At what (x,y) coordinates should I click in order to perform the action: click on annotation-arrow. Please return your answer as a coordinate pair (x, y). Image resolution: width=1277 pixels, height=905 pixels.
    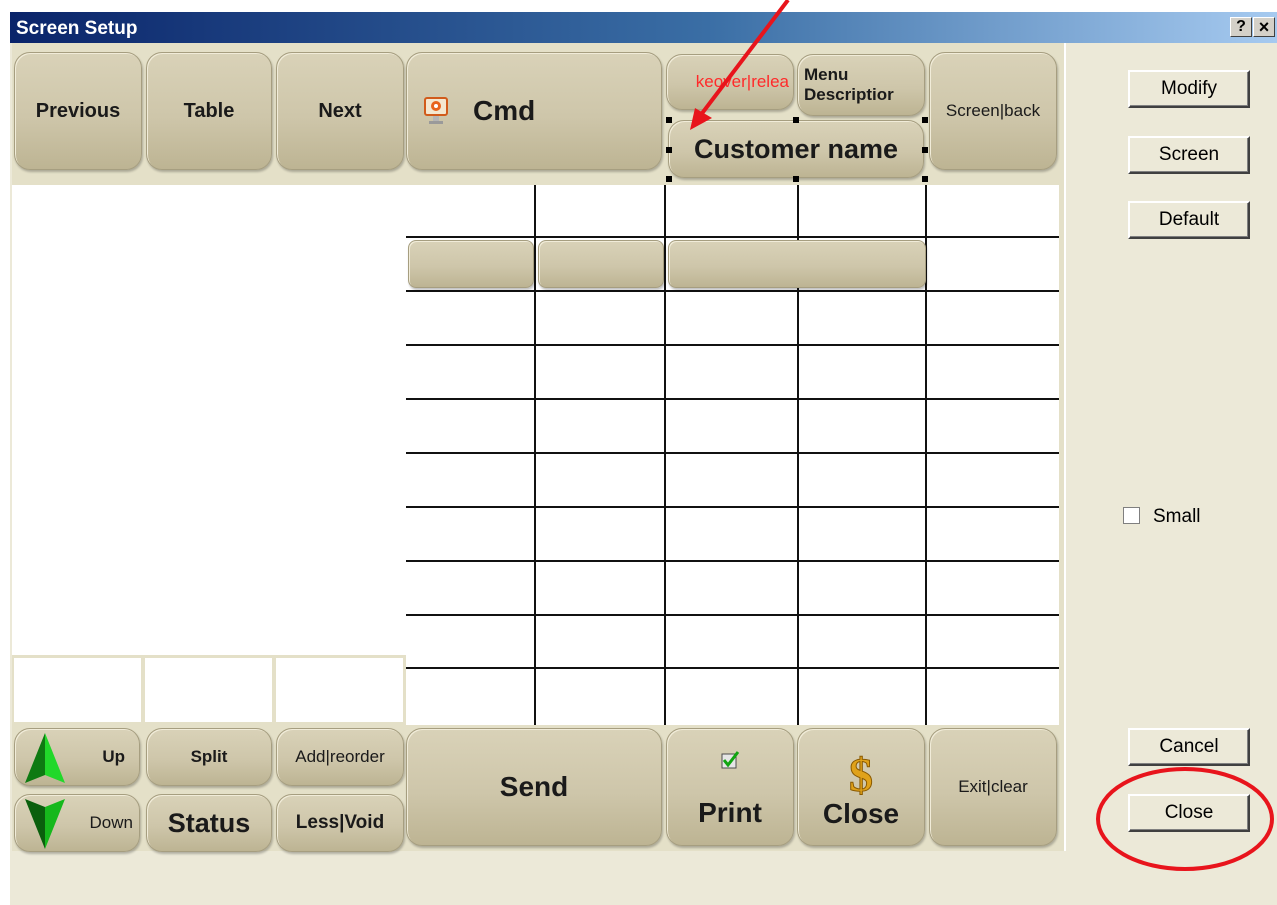
    Looking at the image, I should click on (744, 59).